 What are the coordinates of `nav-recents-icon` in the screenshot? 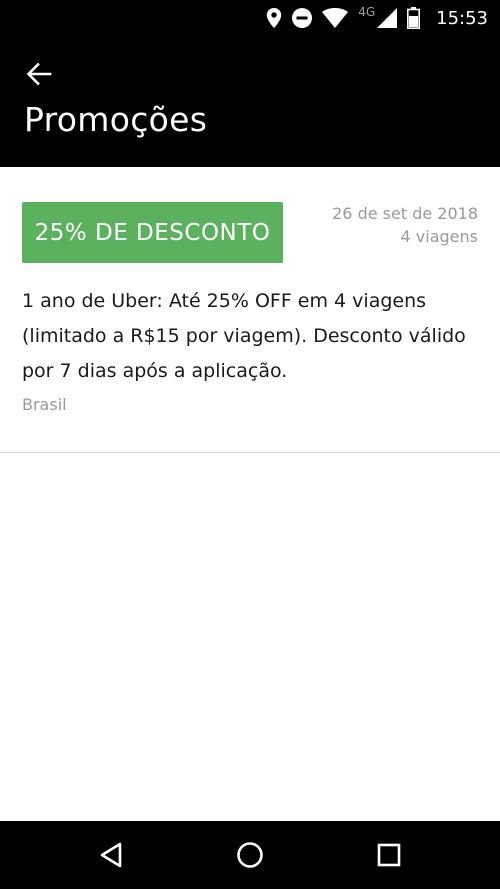 It's located at (389, 855).